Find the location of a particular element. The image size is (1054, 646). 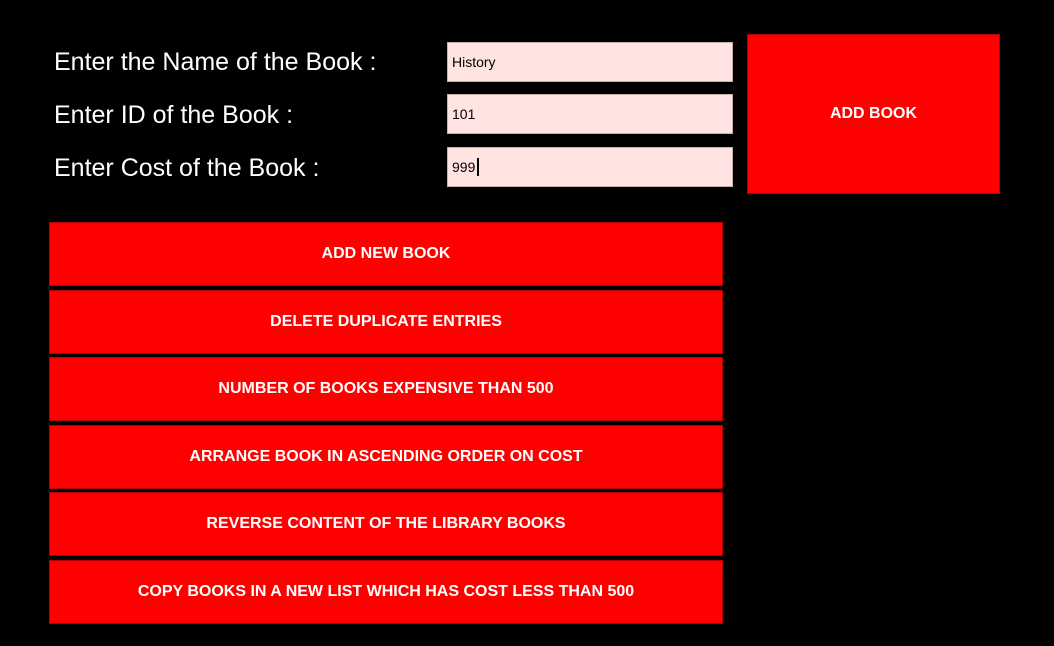

book-name-label: Enter the Name of the Book : is located at coordinates (215, 62).